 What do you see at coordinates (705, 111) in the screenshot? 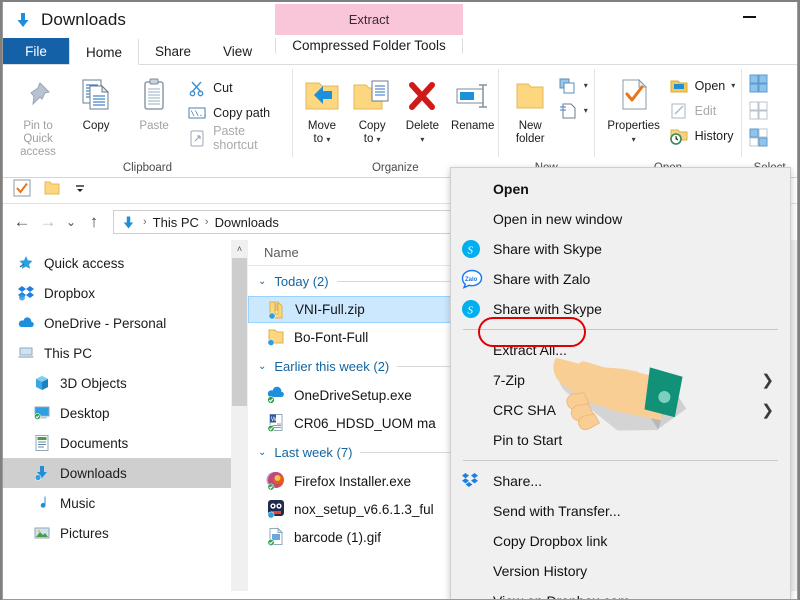
I see `edit-button: Edit` at bounding box center [705, 111].